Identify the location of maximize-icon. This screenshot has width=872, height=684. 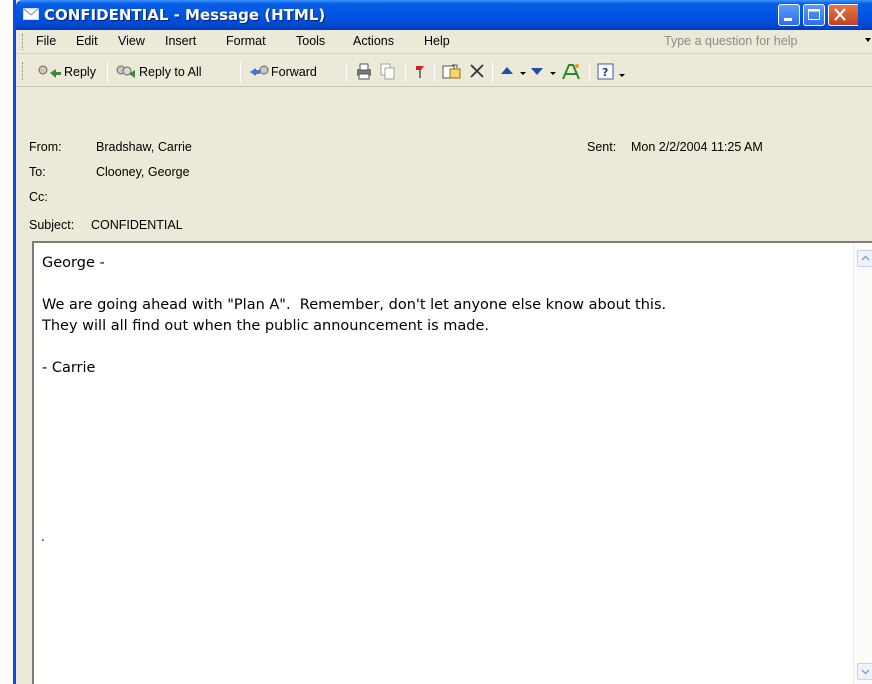
(814, 14).